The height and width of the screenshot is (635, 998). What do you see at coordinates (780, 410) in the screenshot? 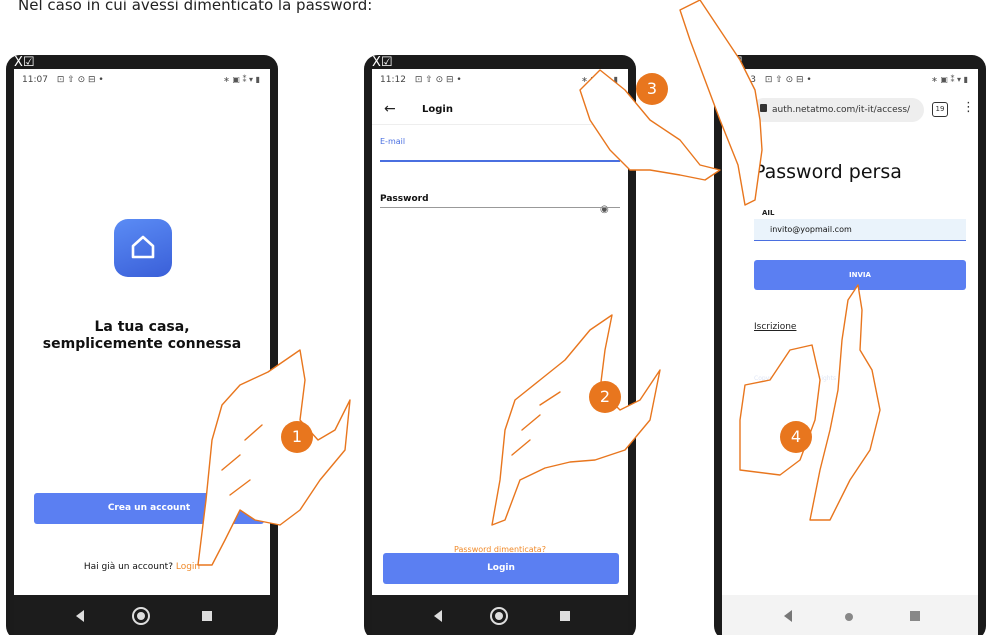
I see `hand-4b` at bounding box center [780, 410].